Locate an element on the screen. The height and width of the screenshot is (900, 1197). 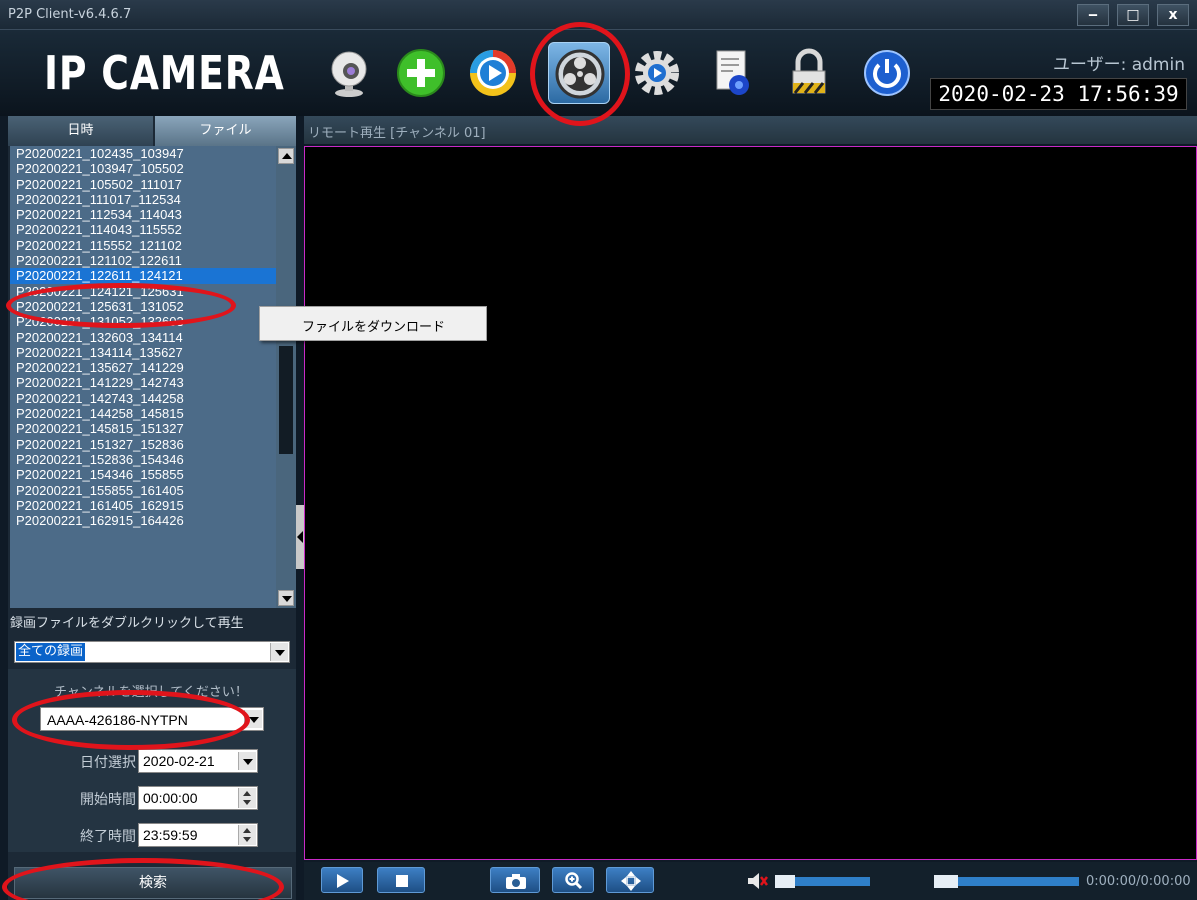
file-list-item: P20200221_121102_122611 is located at coordinates (143, 260).